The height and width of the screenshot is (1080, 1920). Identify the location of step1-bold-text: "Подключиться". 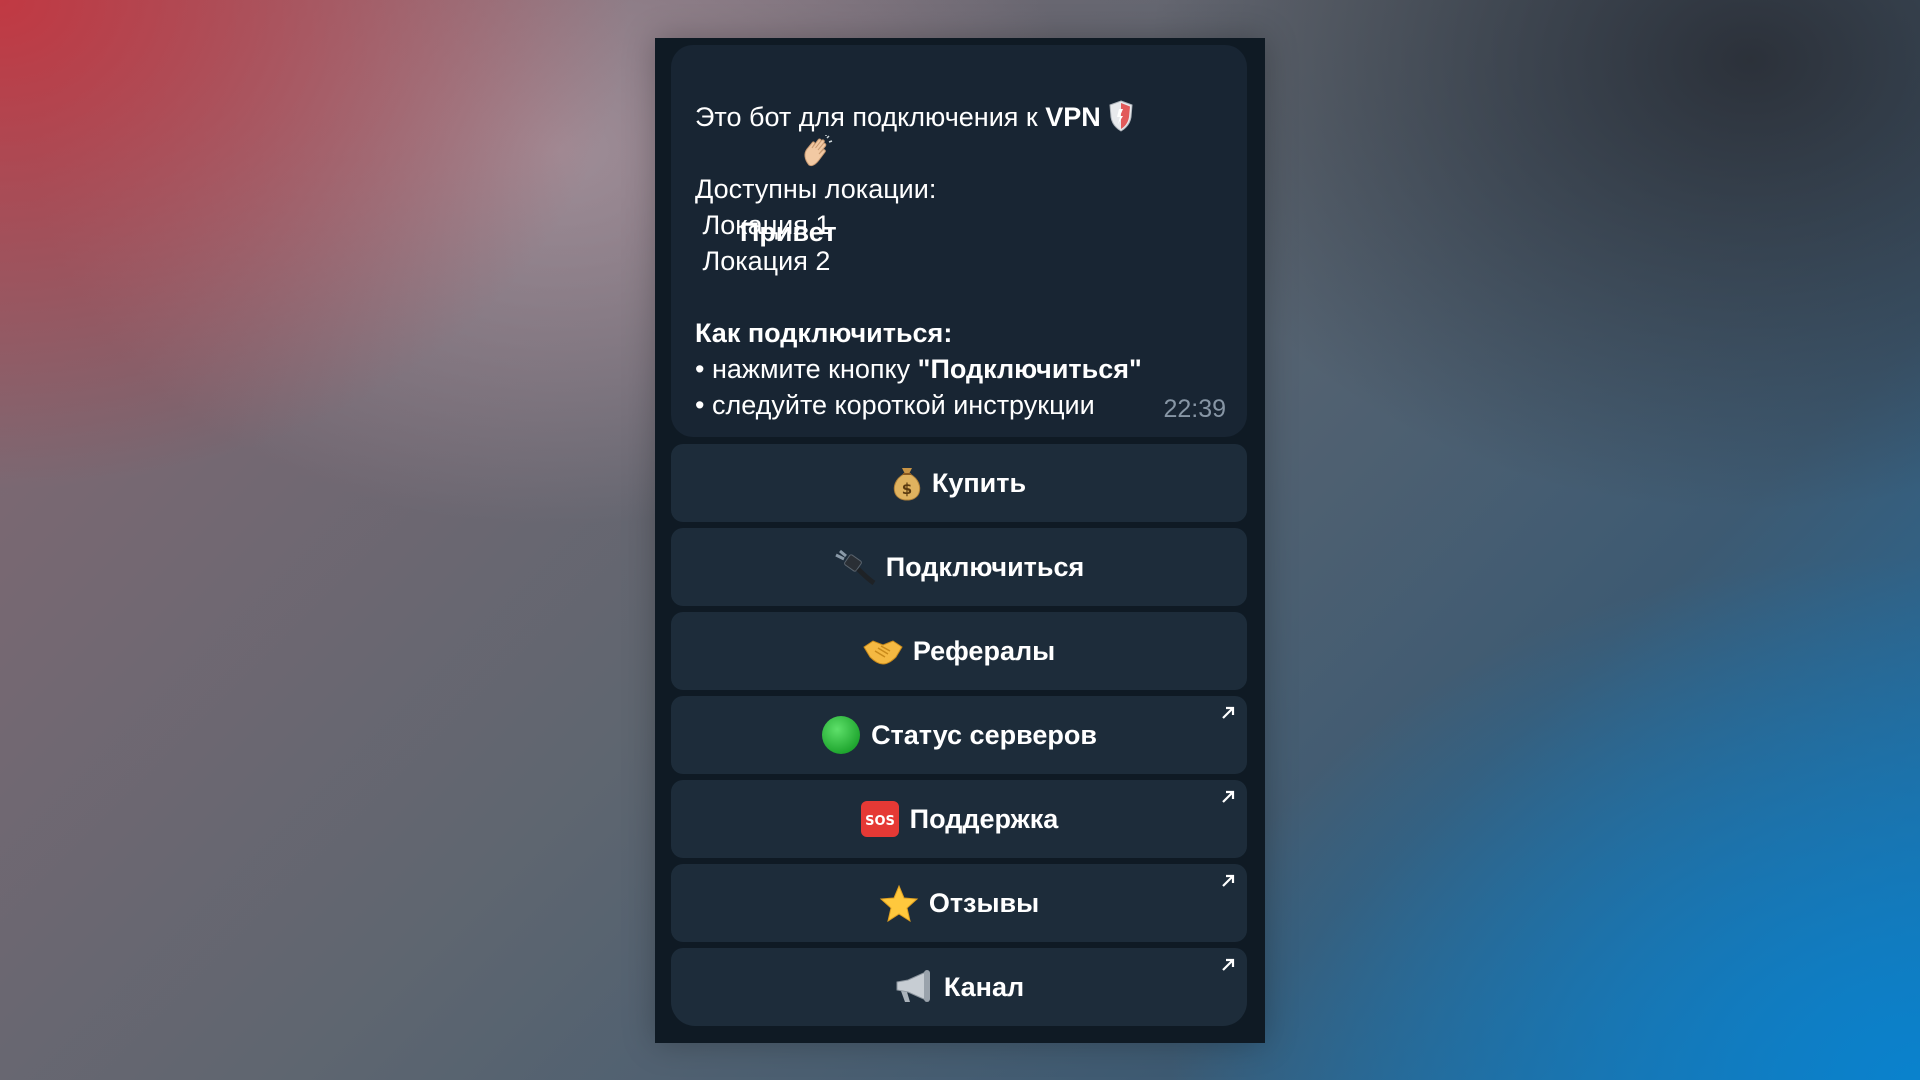
(1029, 369).